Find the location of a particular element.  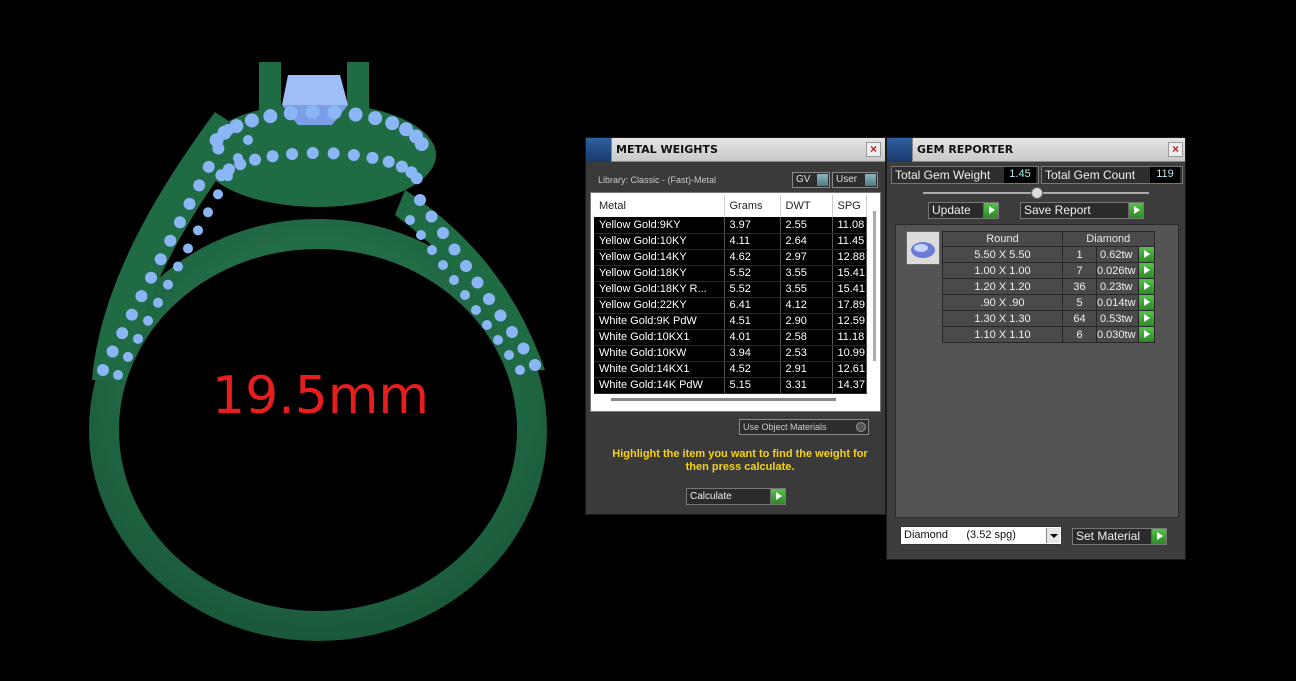

set-material-button: Set Material is located at coordinates (1119, 536).